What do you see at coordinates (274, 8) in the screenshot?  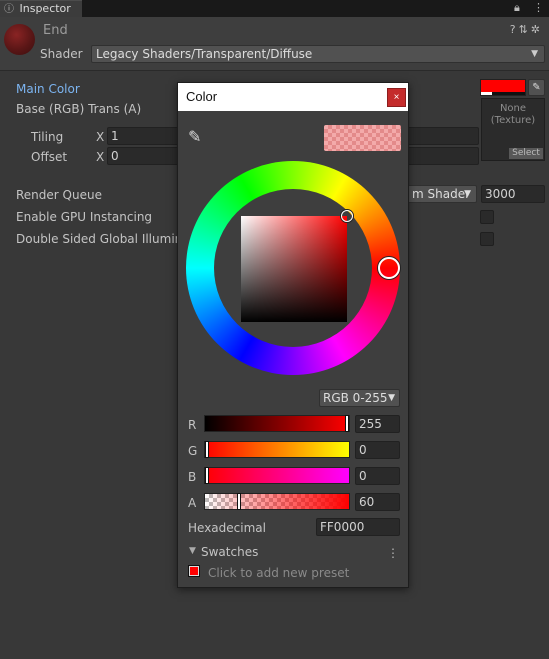 I see `tab-bar: ⓘ Inspector 🔒︎ ⋮` at bounding box center [274, 8].